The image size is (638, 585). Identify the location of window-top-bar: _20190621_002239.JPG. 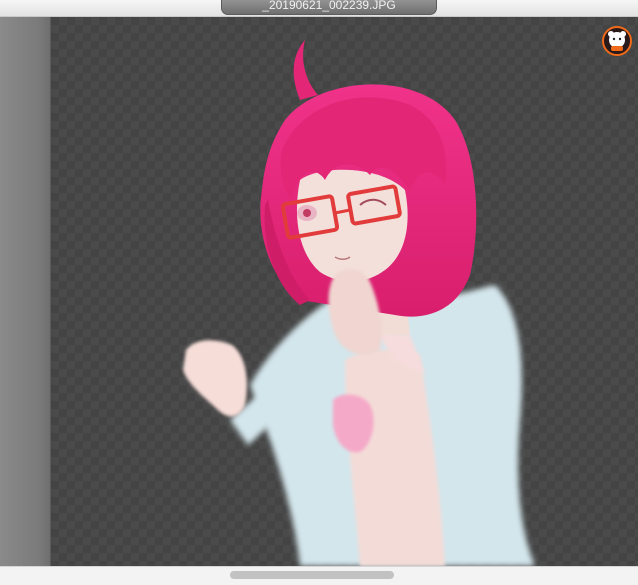
(319, 8).